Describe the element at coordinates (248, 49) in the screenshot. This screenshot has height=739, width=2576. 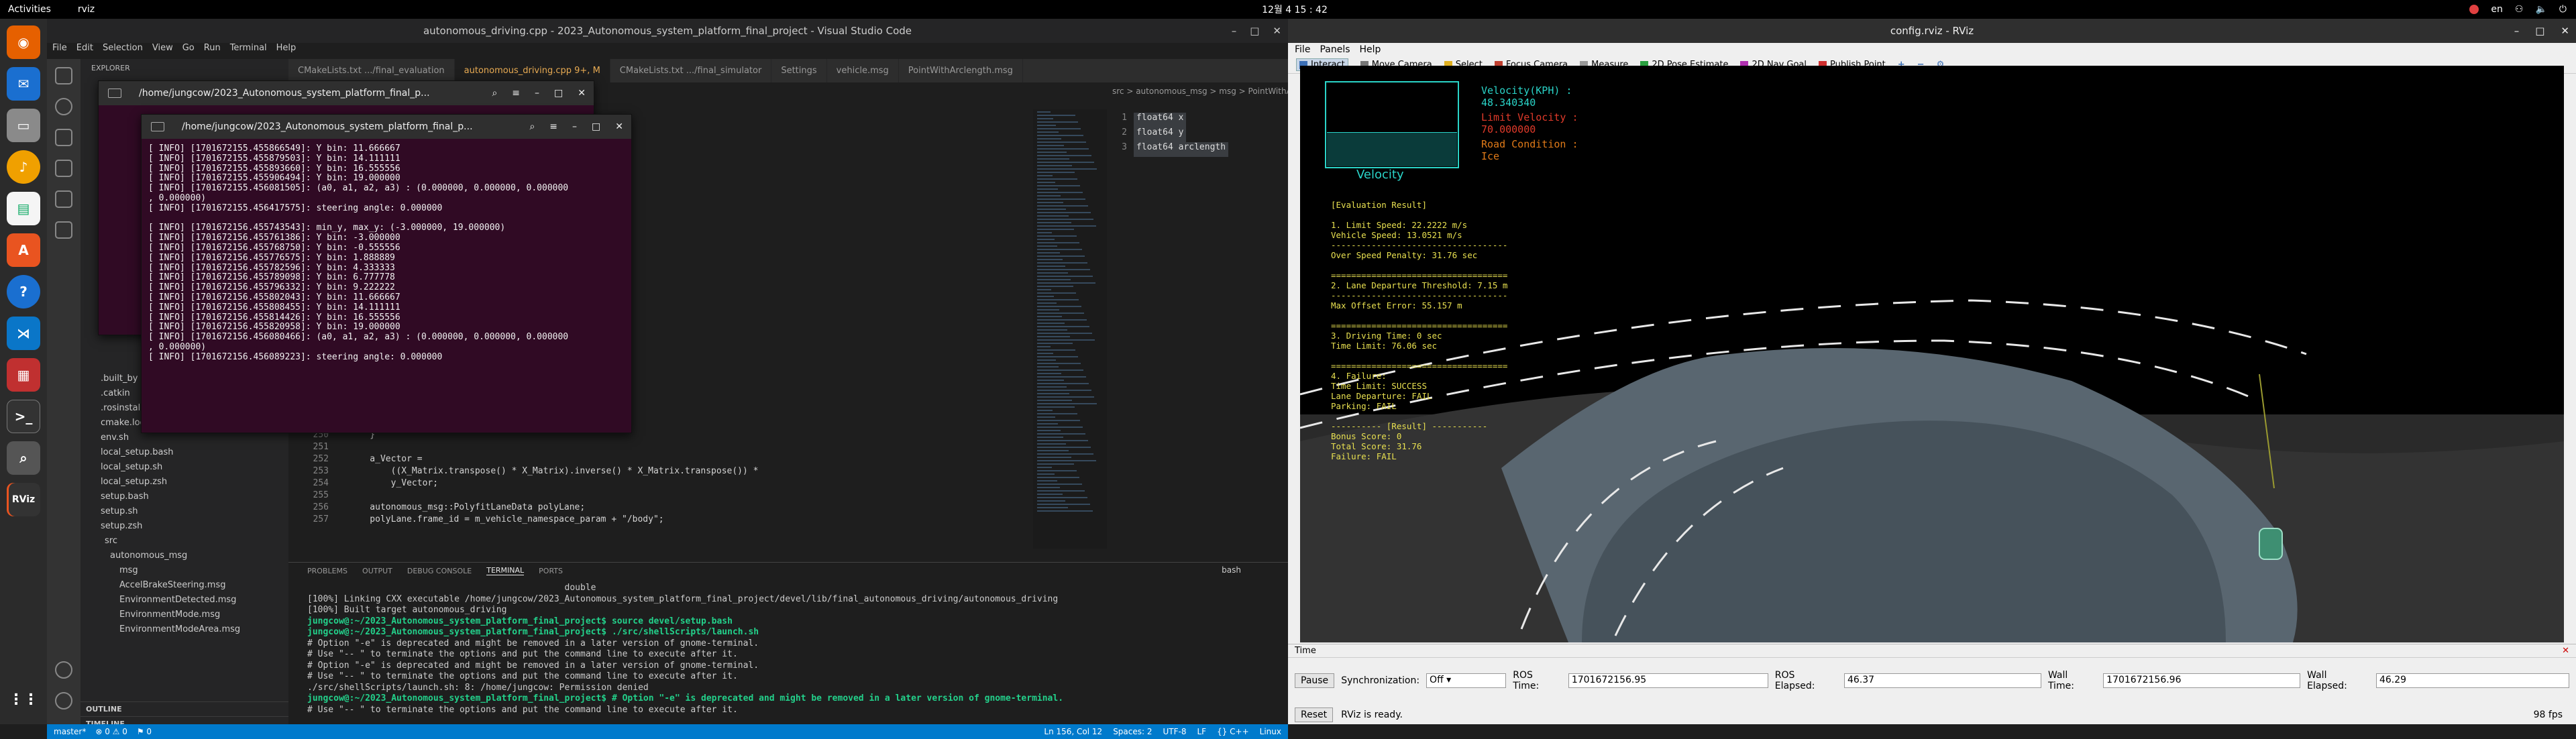
I see `menu-item-terminal: Terminal` at that location.